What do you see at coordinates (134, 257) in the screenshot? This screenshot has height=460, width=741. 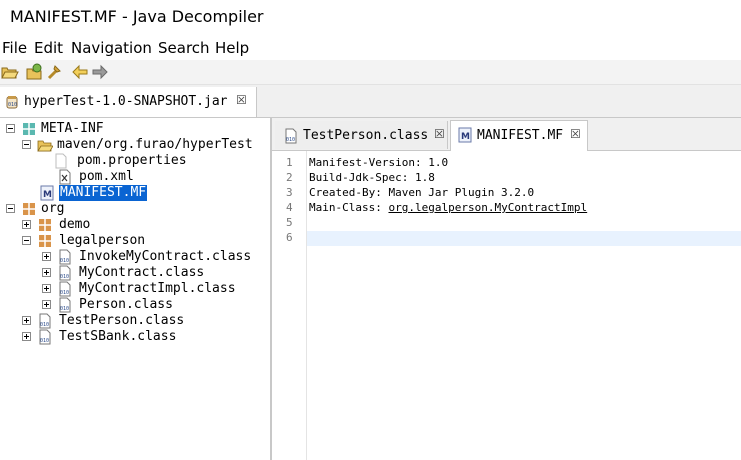 I see `tree-node-invokemycontract: 010 InvokeMyContract.class` at bounding box center [134, 257].